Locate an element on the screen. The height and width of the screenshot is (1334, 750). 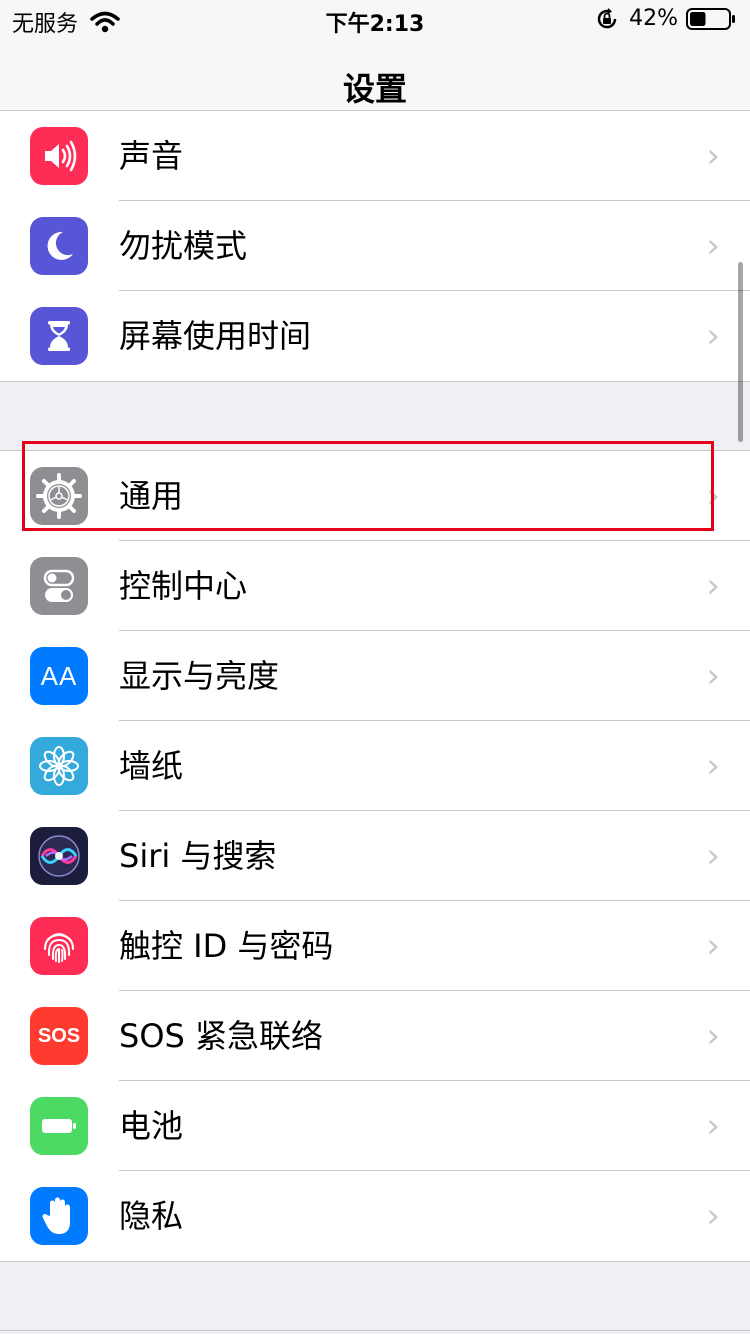
bottom-divider is located at coordinates (375, 1330).